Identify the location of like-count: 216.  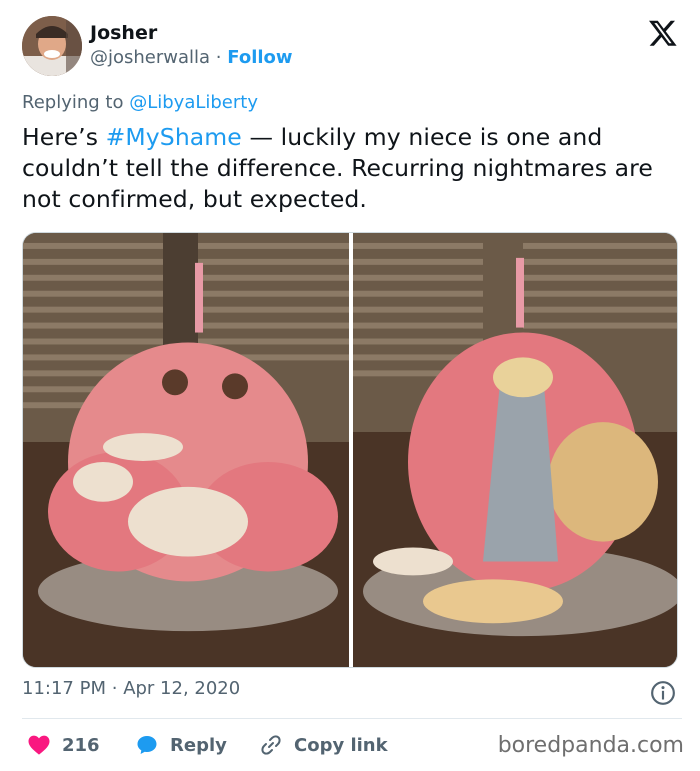
(81, 745).